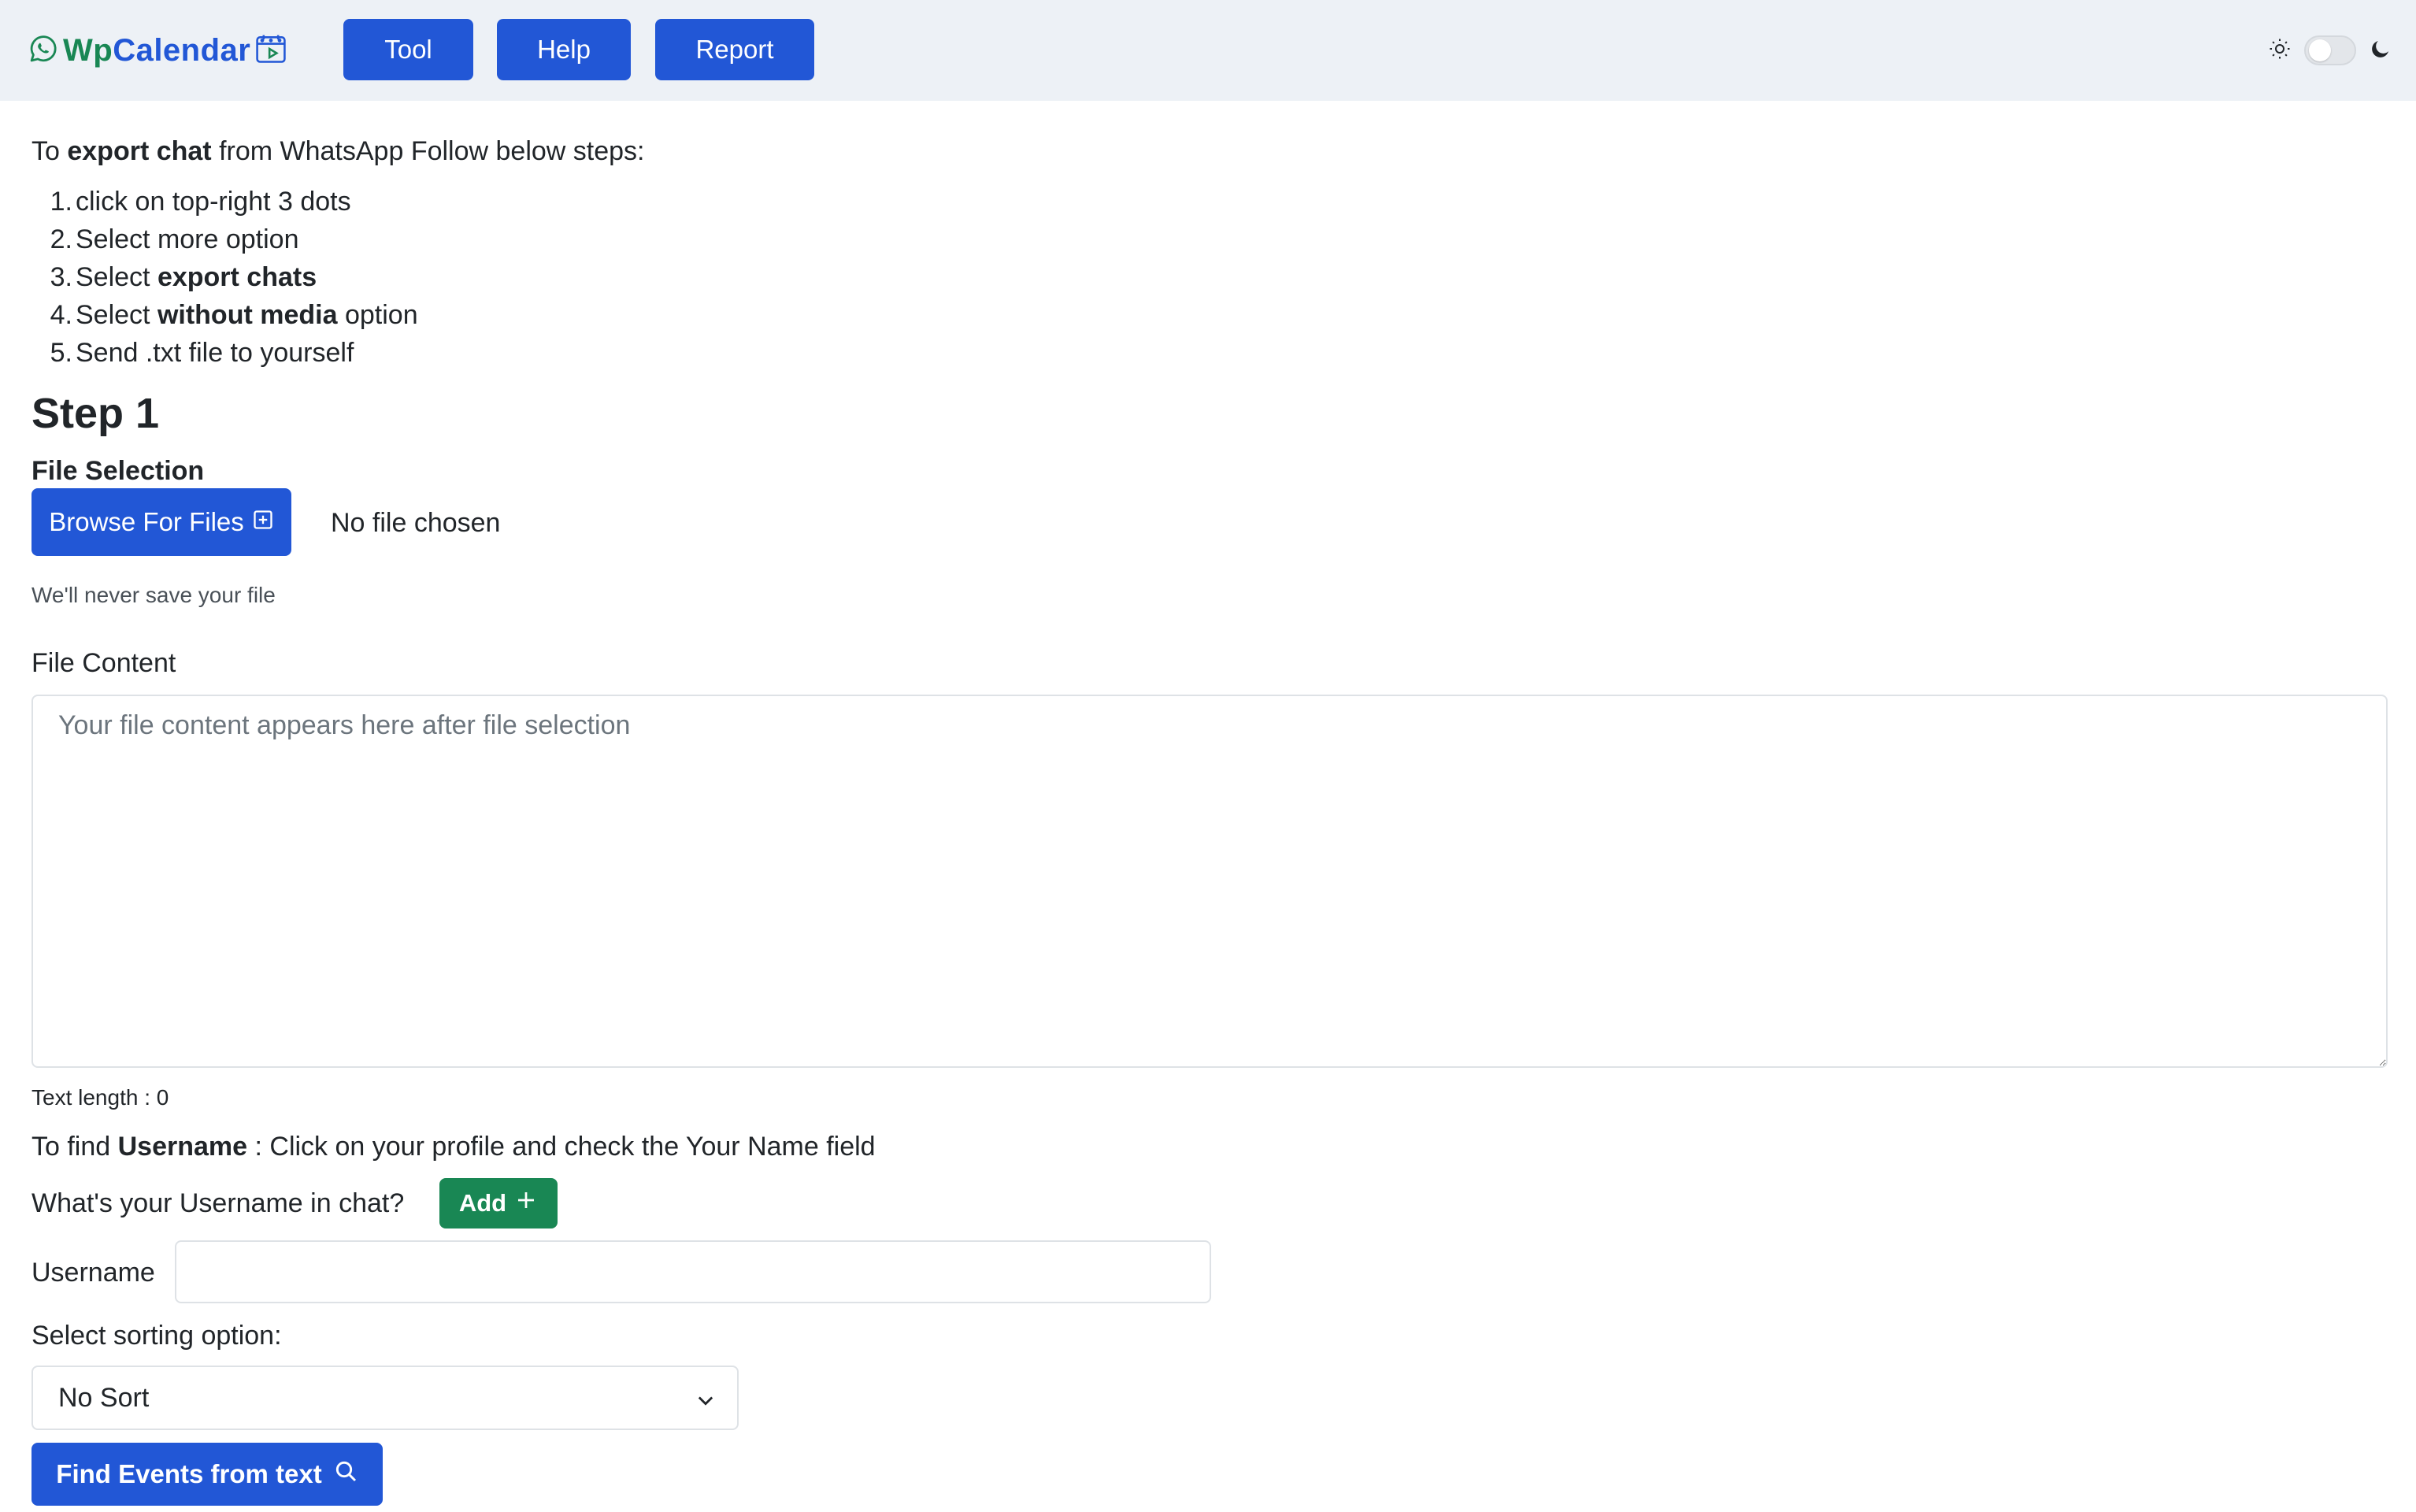 The width and height of the screenshot is (2416, 1512). What do you see at coordinates (345, 1474) in the screenshot?
I see `search-icon` at bounding box center [345, 1474].